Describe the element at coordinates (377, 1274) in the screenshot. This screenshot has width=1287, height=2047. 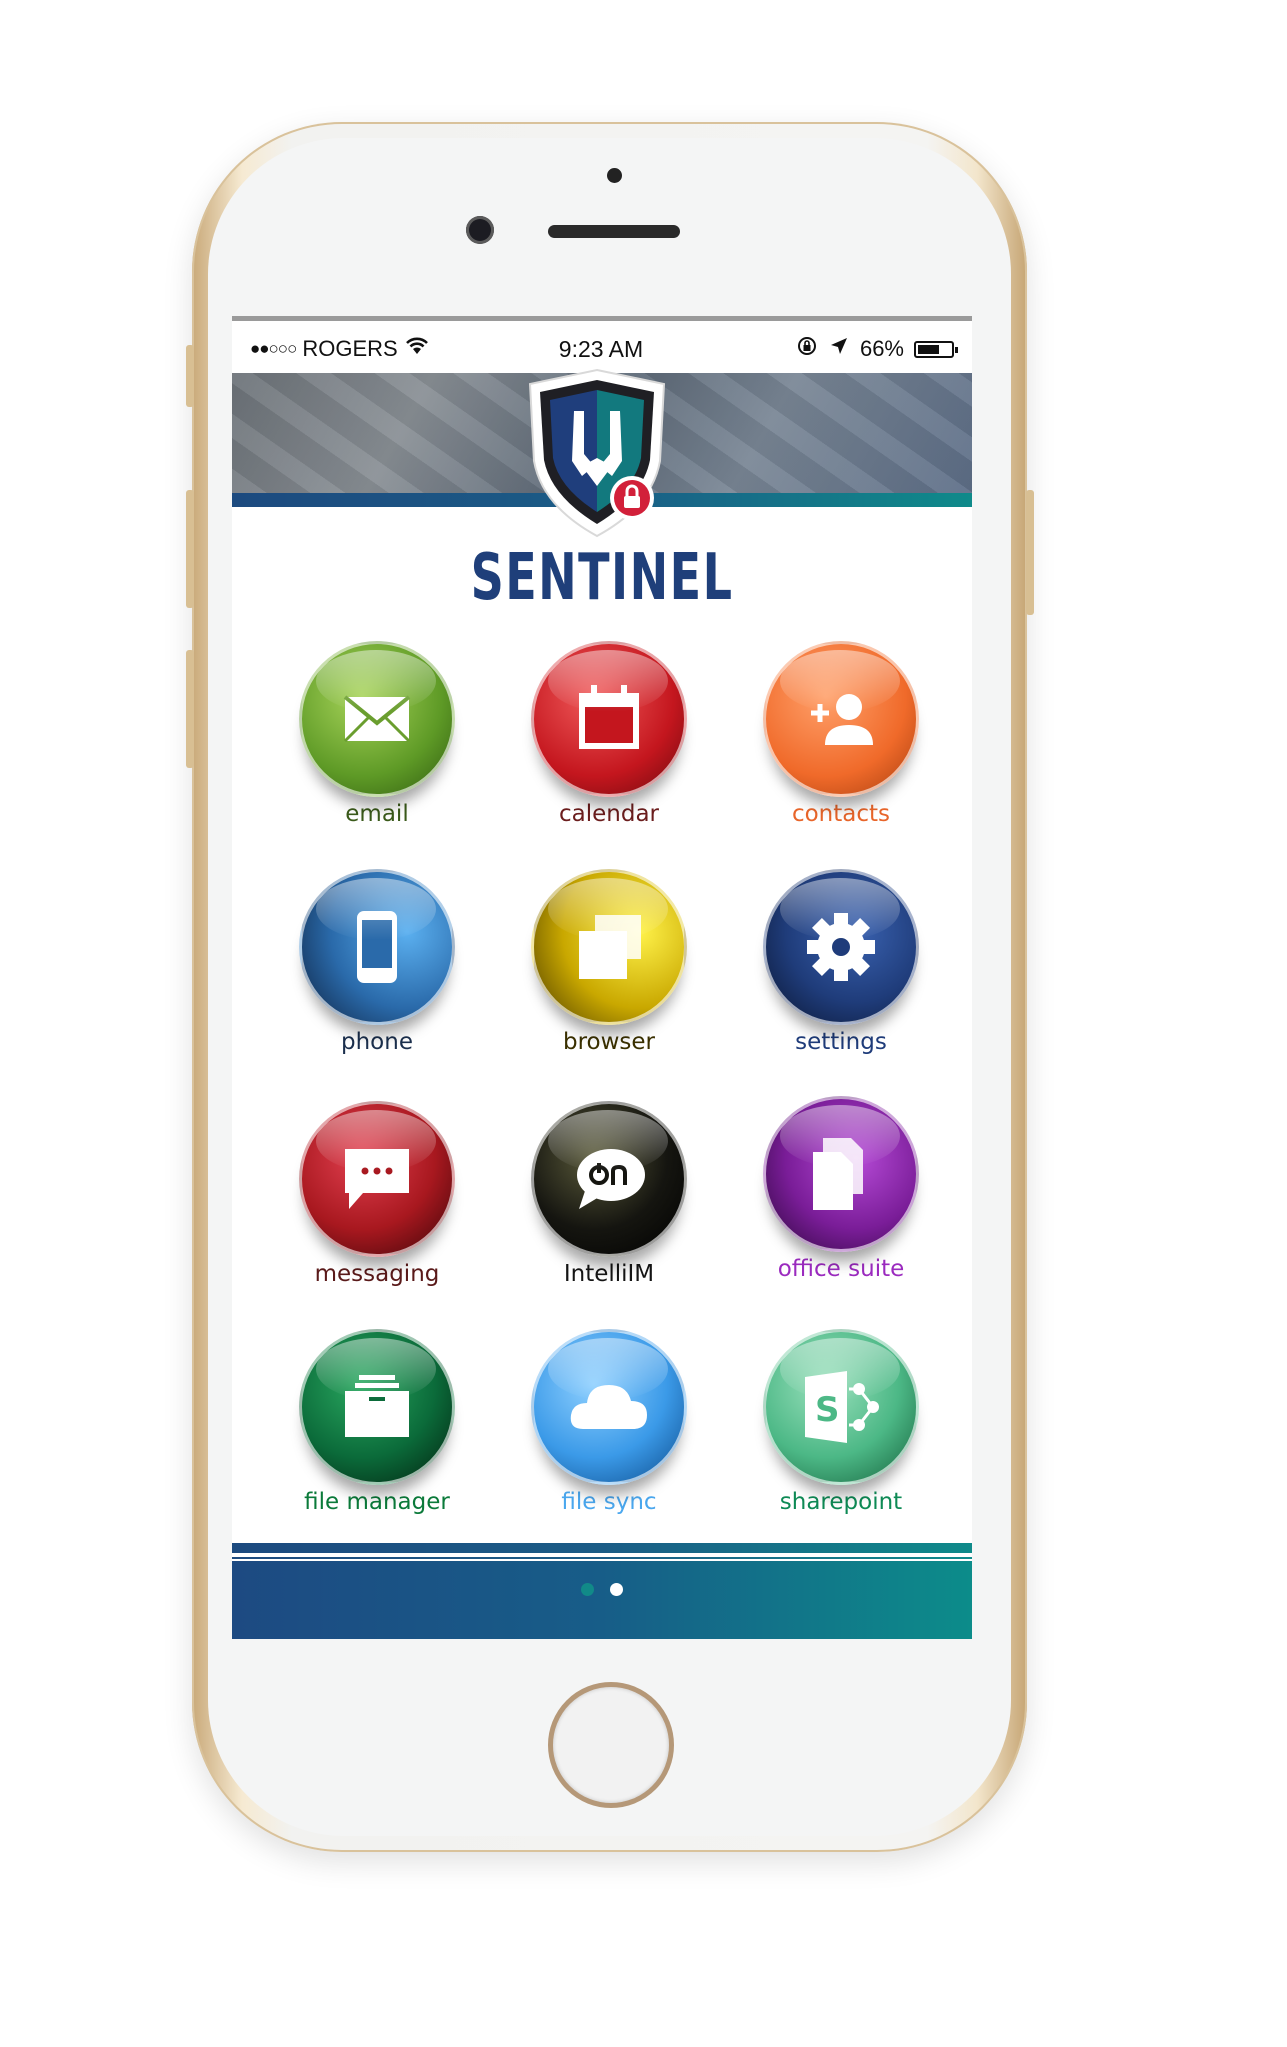
I see `app-label: messaging` at that location.